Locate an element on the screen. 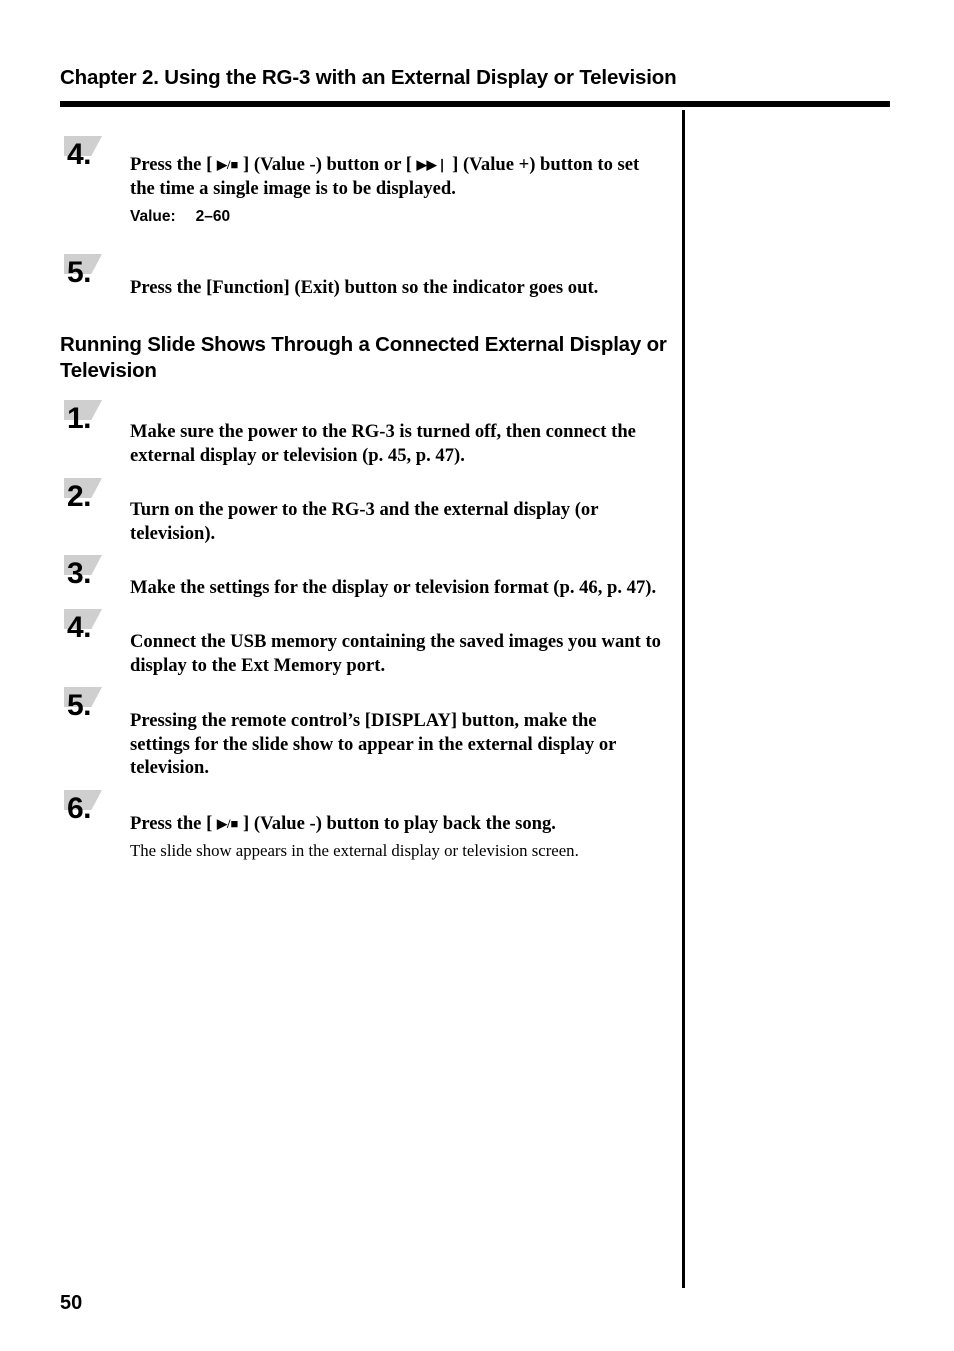 The width and height of the screenshot is (954, 1351). value-label: Value: is located at coordinates (153, 216).